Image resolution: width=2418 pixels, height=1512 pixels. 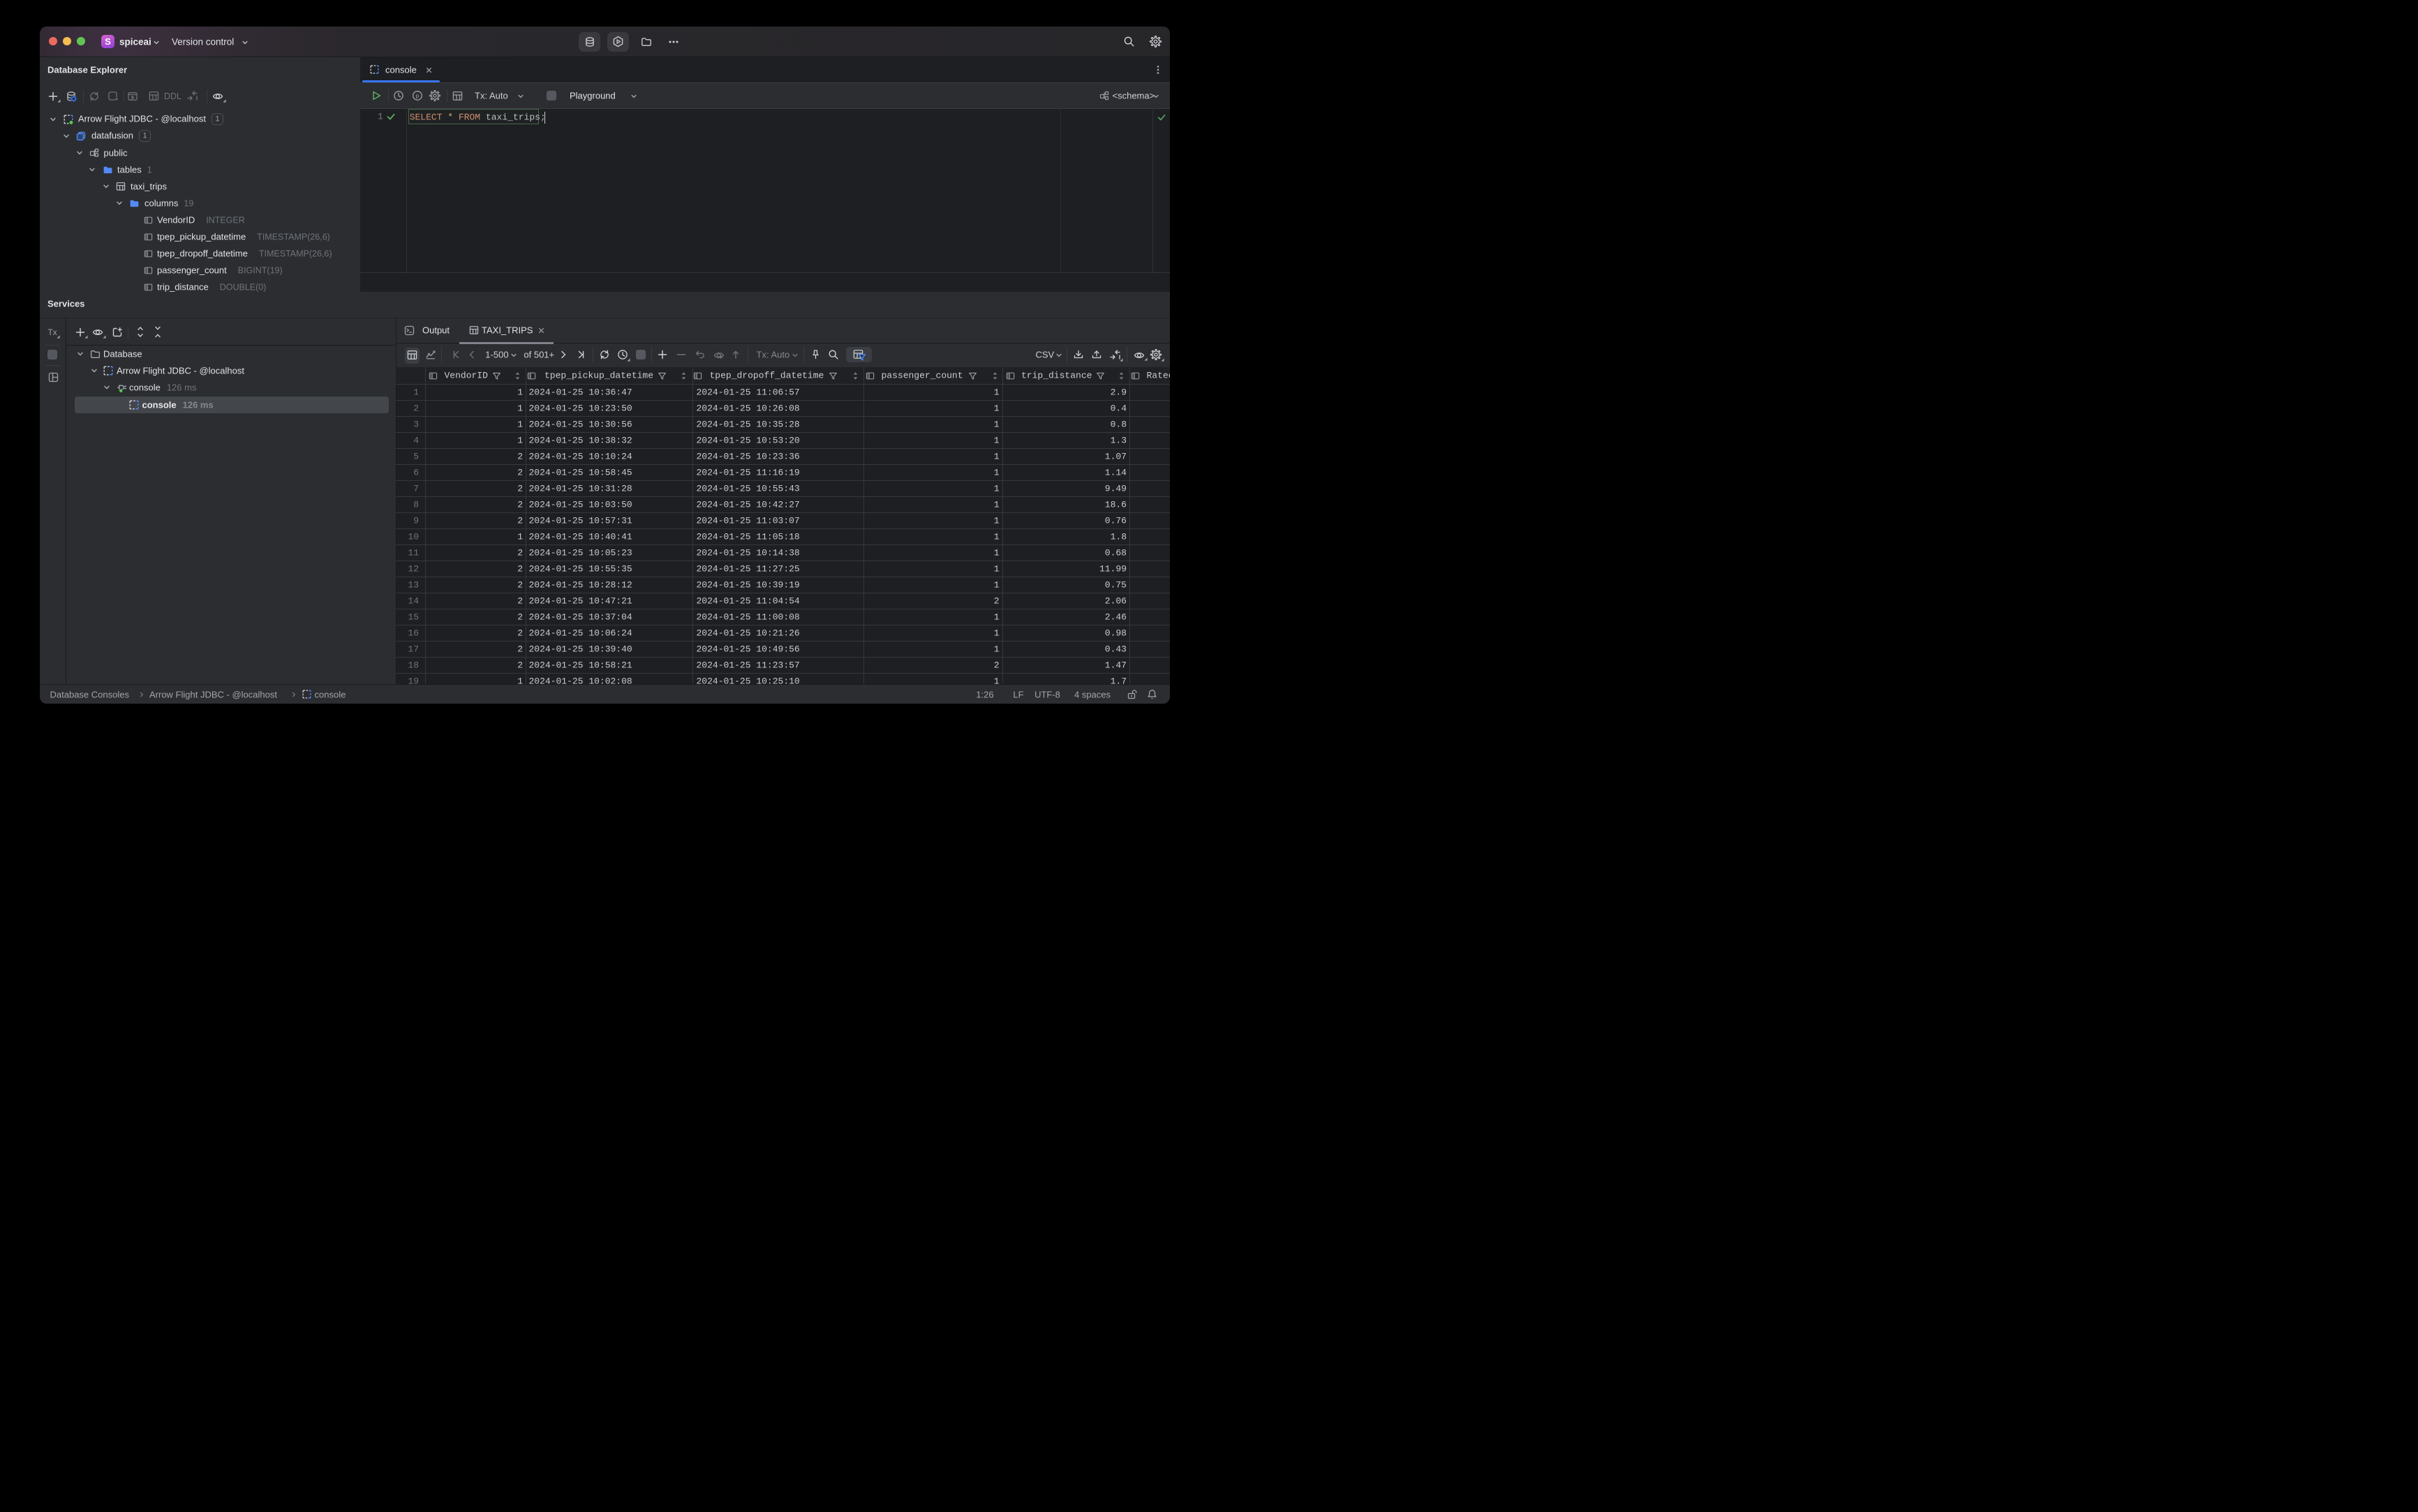 I want to click on svg-text: p, so click(x=417, y=96).